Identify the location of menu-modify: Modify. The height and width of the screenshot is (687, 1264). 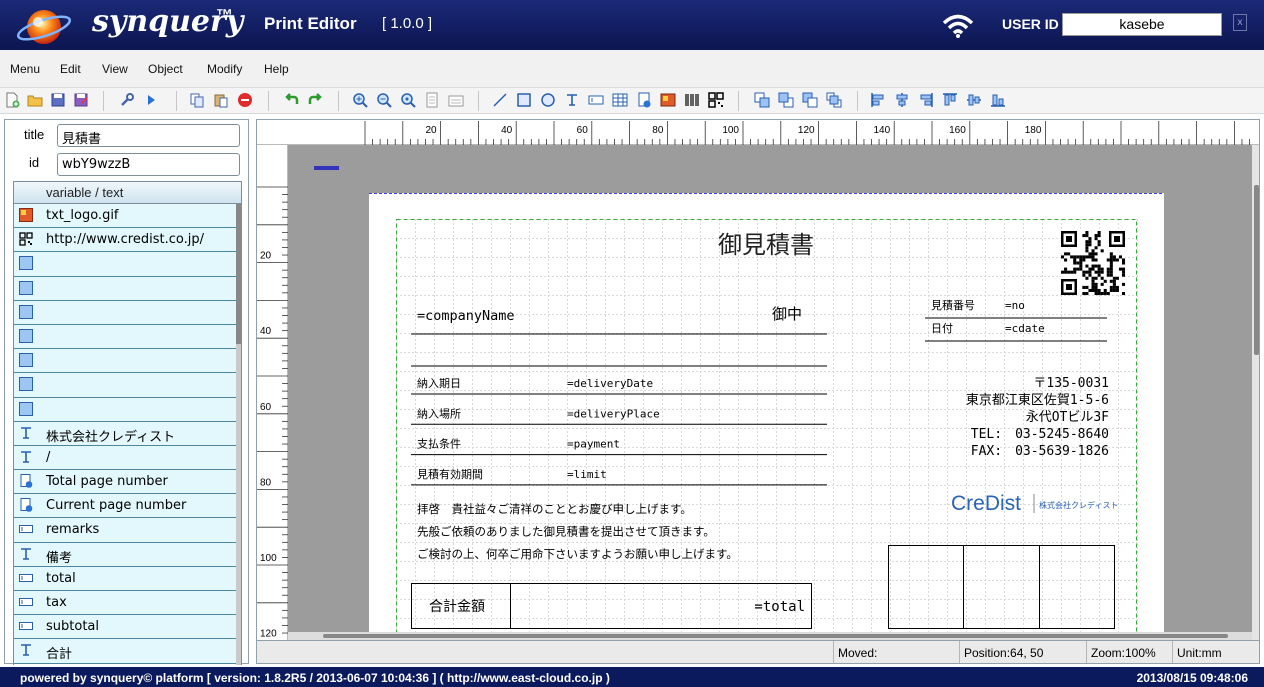
(224, 69).